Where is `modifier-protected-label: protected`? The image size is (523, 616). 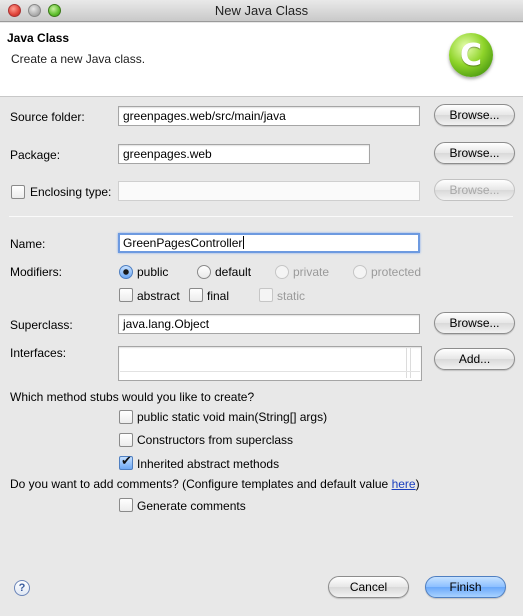 modifier-protected-label: protected is located at coordinates (396, 272).